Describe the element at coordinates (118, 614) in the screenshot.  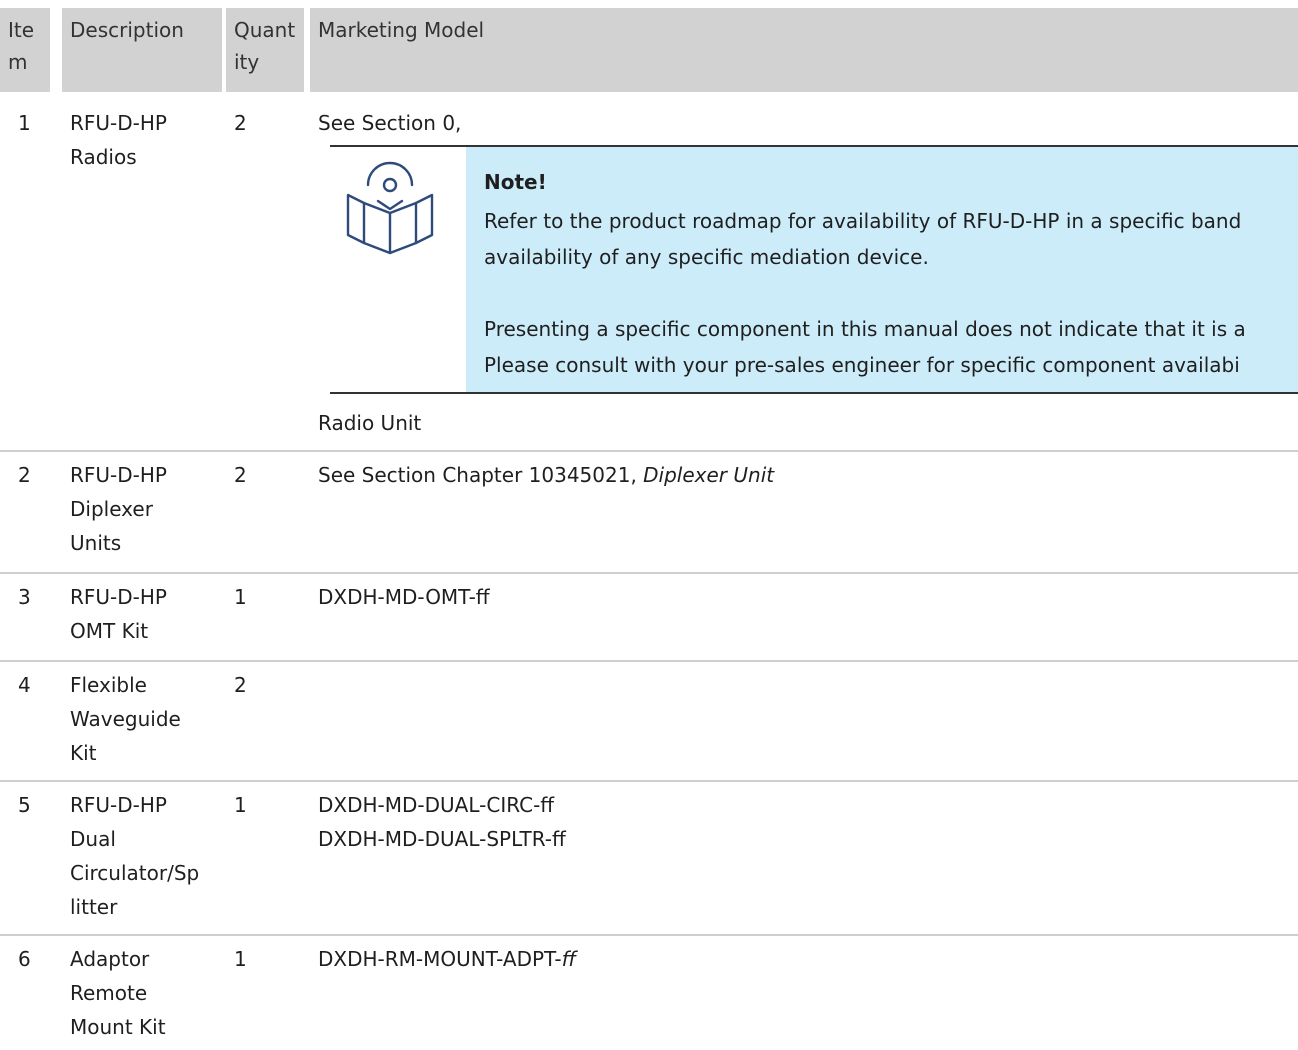
I see `row-description: RFU-D-HP OMT Kit` at that location.